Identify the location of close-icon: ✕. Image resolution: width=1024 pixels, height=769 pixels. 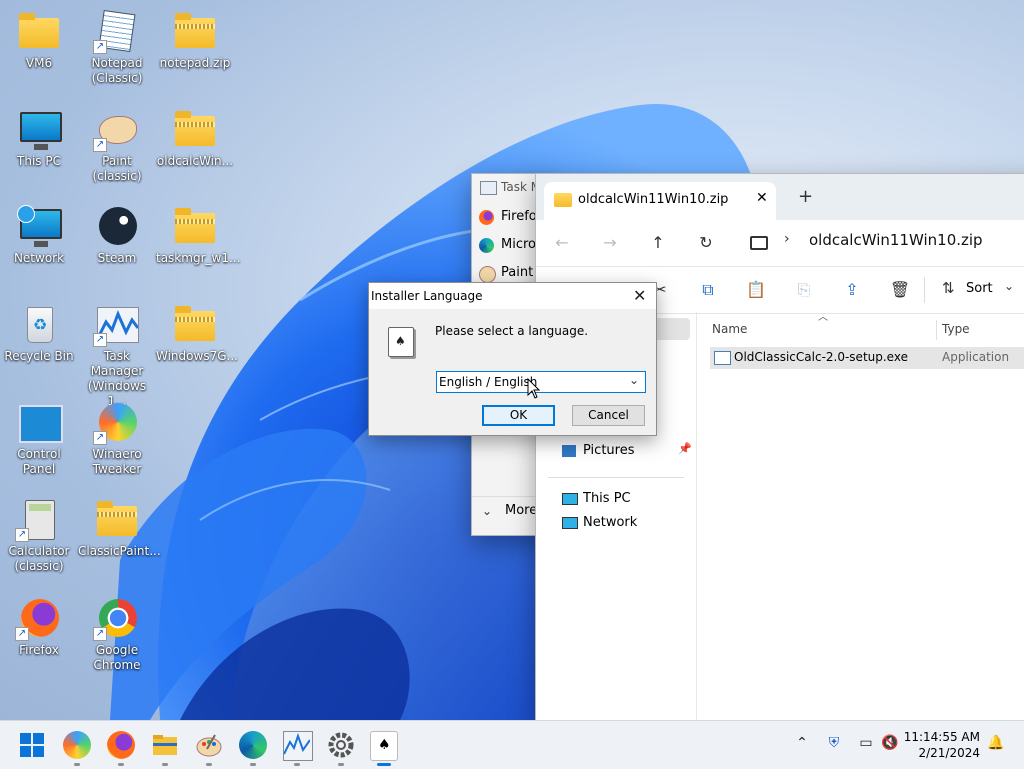
(639, 295).